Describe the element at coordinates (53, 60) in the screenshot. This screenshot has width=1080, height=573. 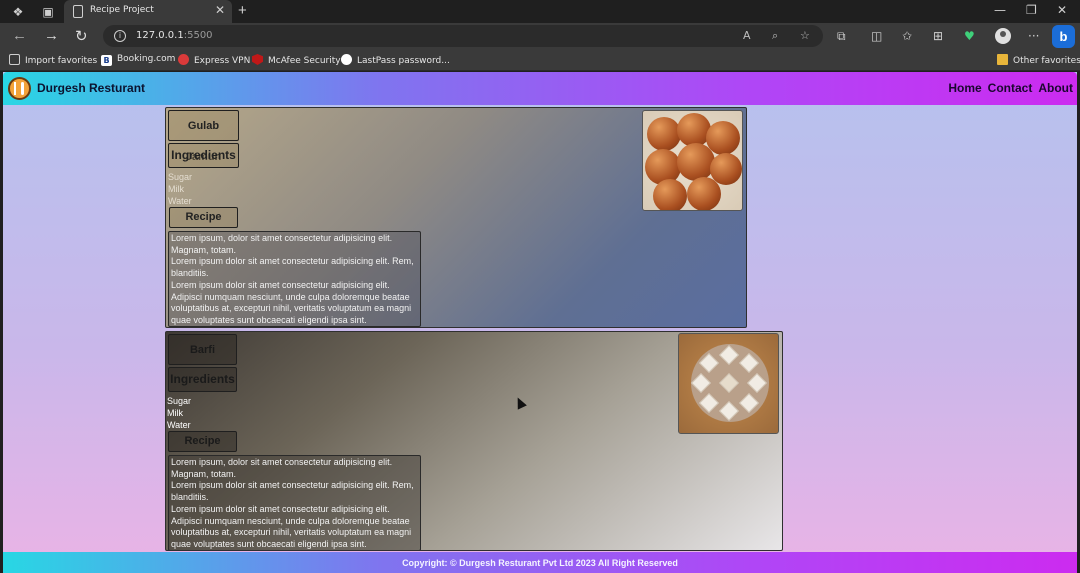
I see `favorite-import: Import favorites` at that location.